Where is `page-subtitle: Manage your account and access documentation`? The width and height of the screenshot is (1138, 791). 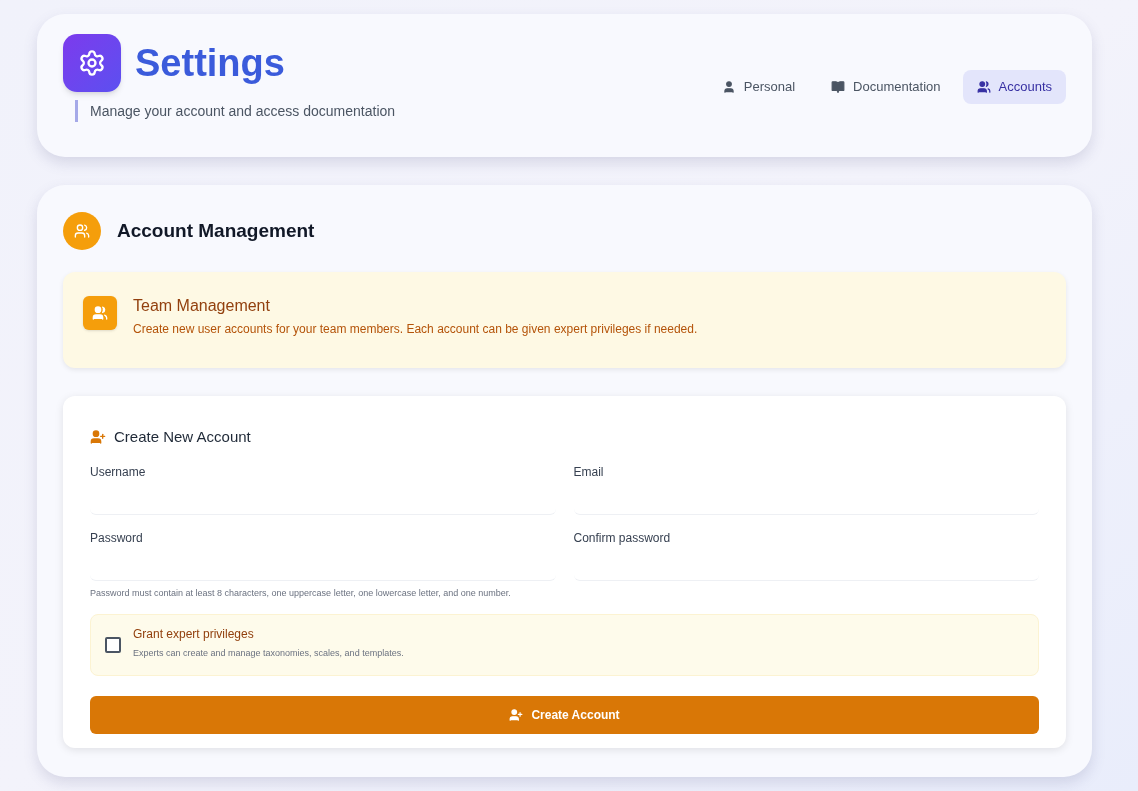 page-subtitle: Manage your account and access documentation is located at coordinates (243, 111).